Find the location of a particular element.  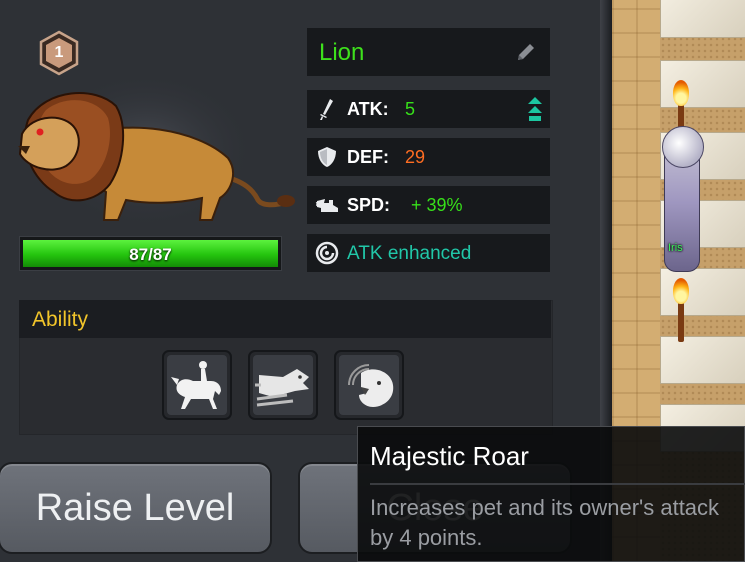

status-effect: ATK enhanced is located at coordinates (428, 253).